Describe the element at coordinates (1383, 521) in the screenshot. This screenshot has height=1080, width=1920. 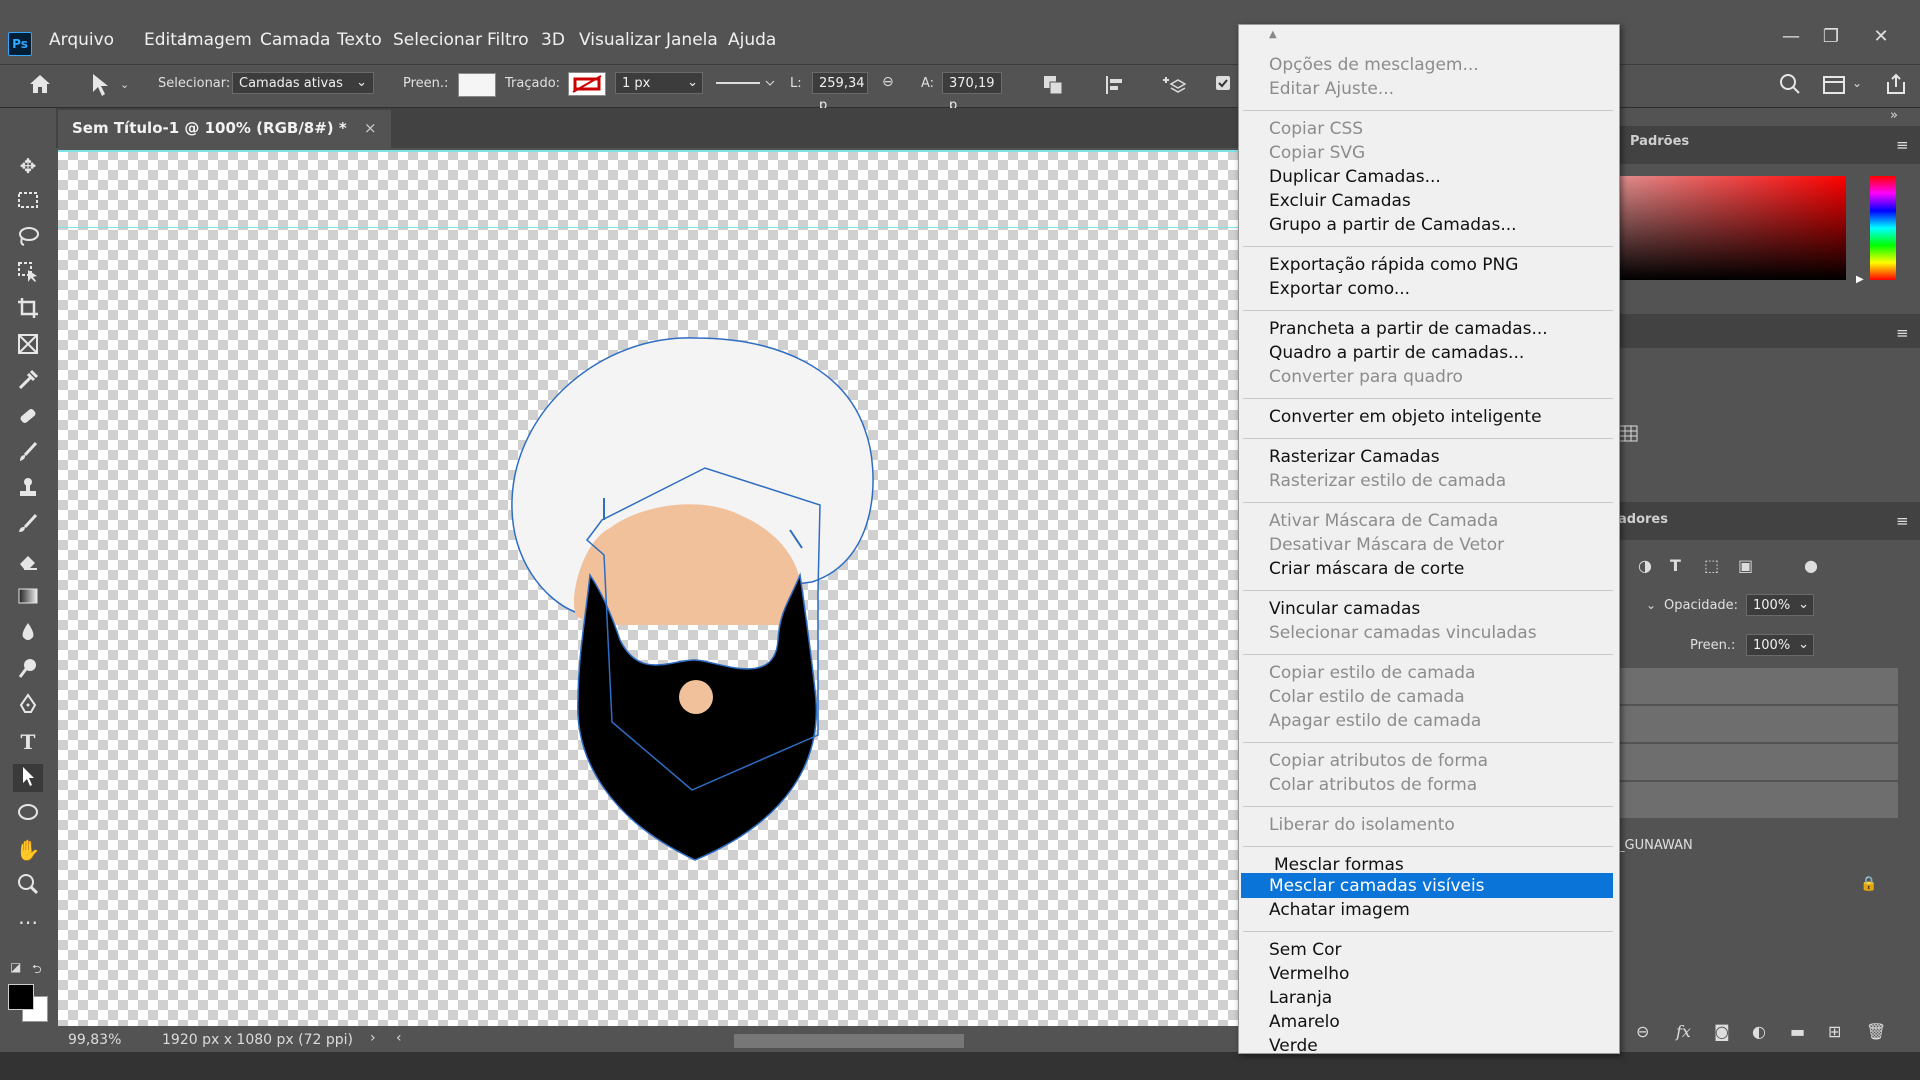
I see `menu-item-ativar-mascara: Ativar Máscara de Camada` at that location.